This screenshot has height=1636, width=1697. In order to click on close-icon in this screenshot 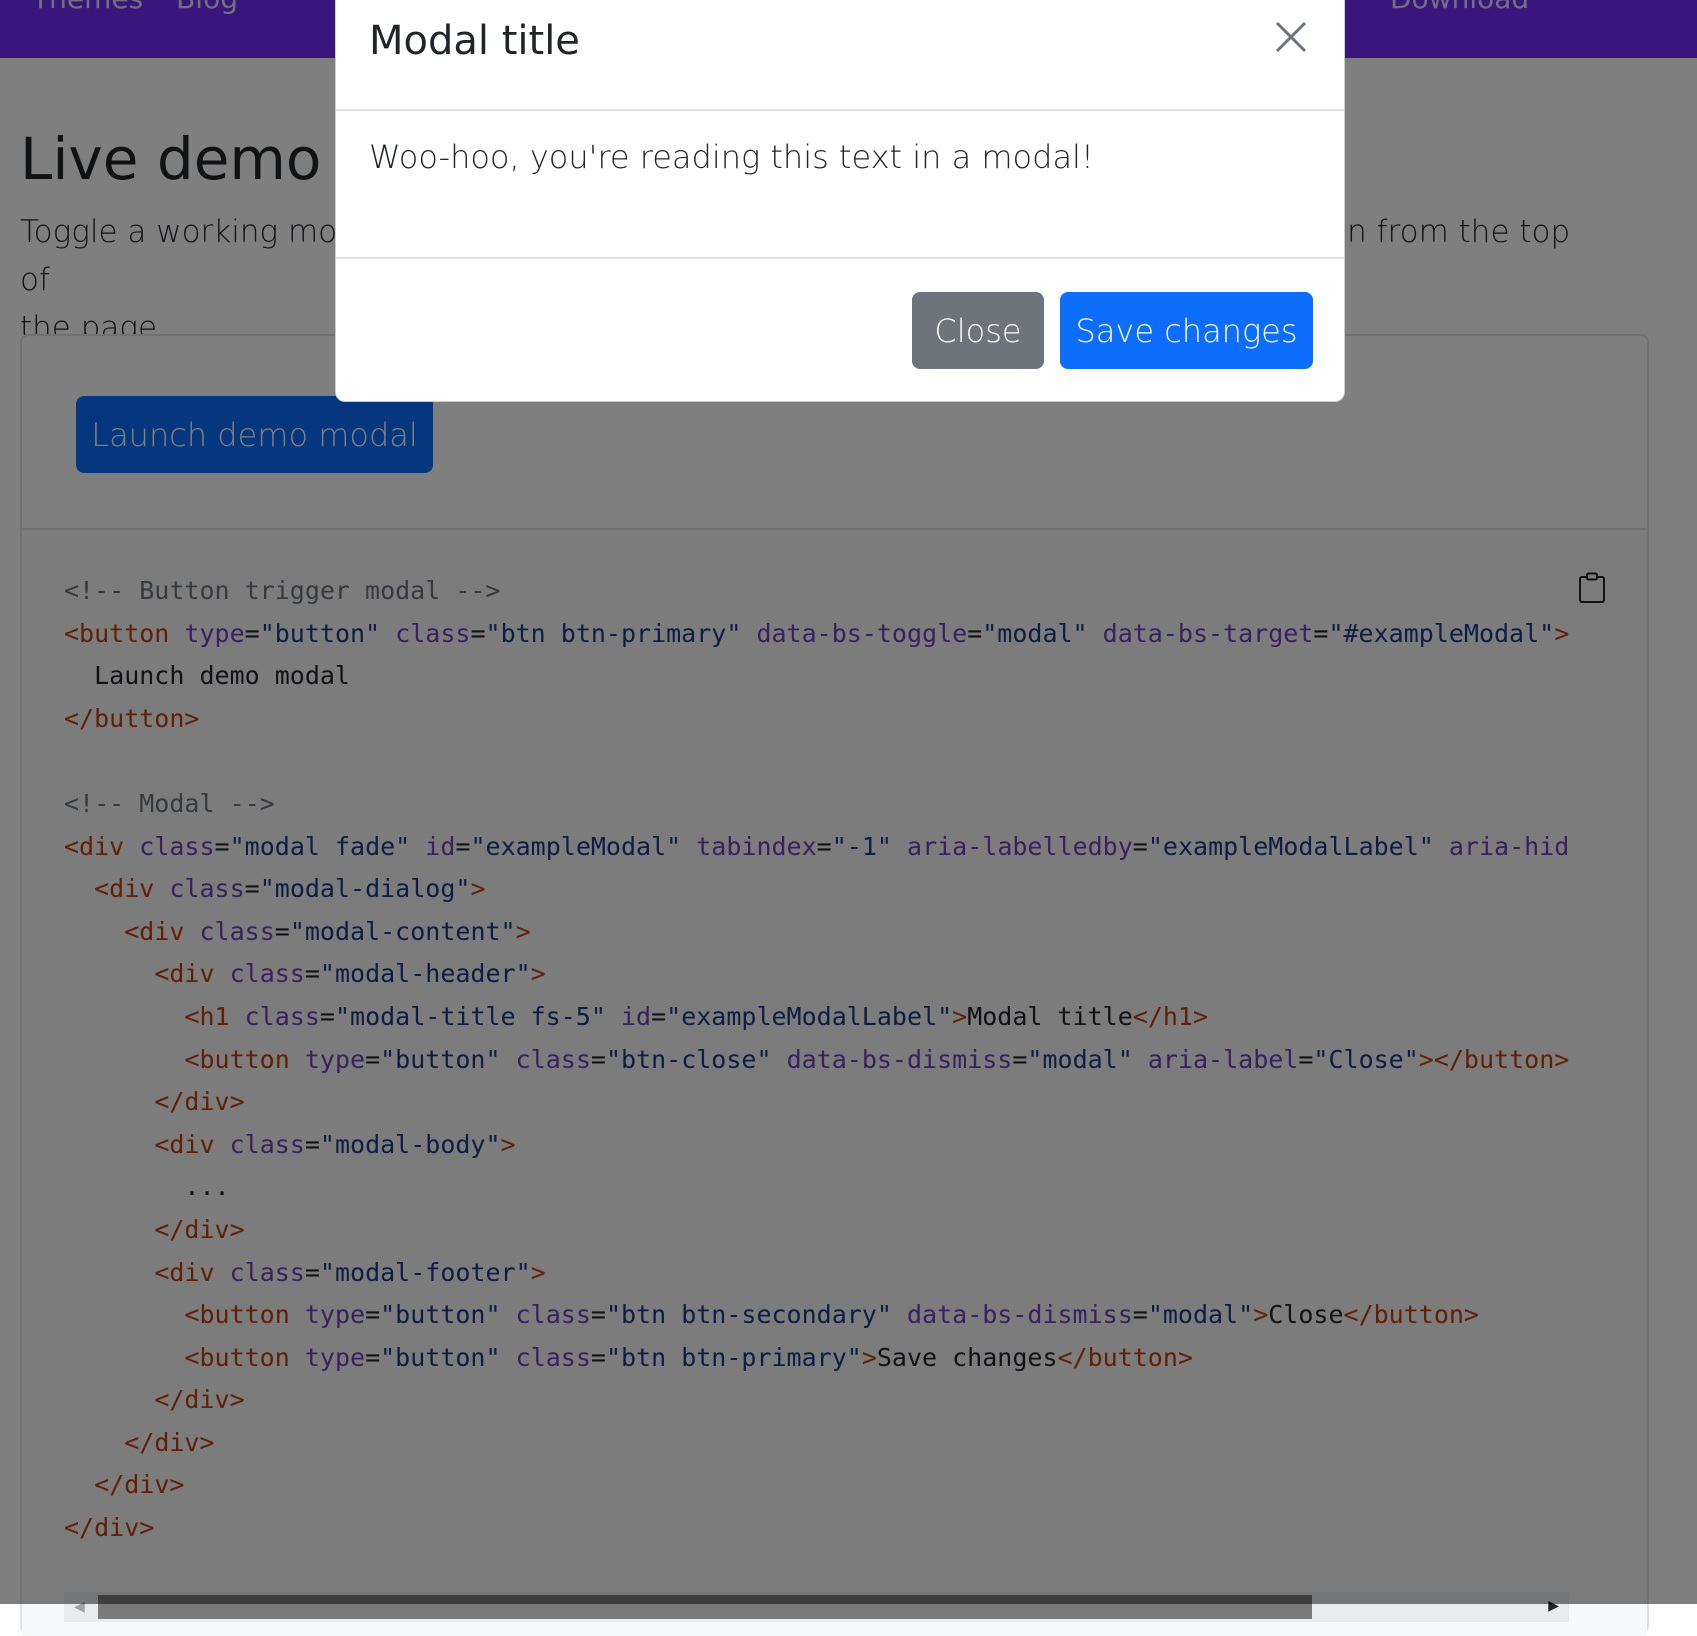, I will do `click(1291, 37)`.